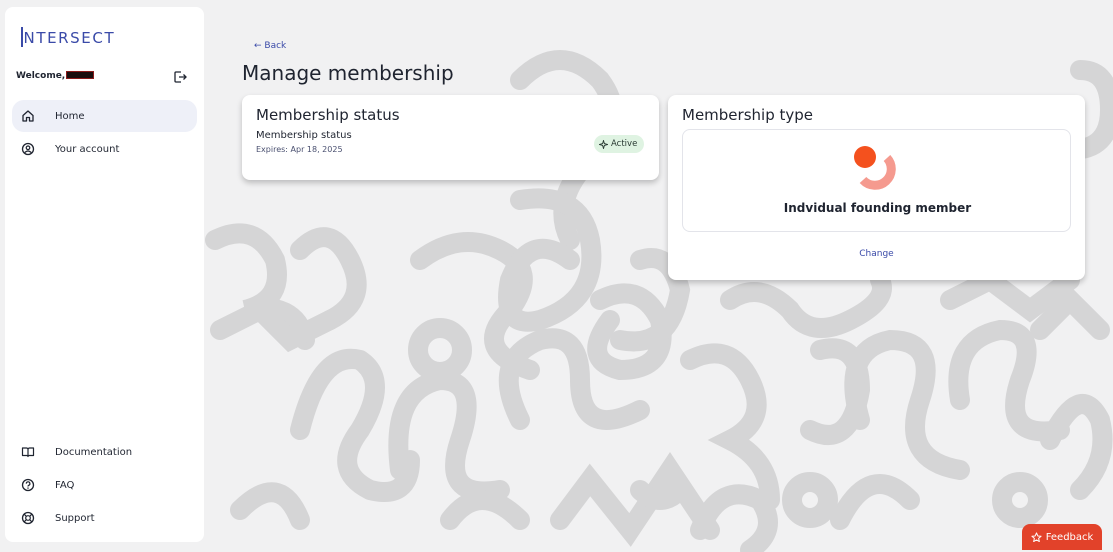 The width and height of the screenshot is (1113, 552). I want to click on card-title: Membership type, so click(747, 115).